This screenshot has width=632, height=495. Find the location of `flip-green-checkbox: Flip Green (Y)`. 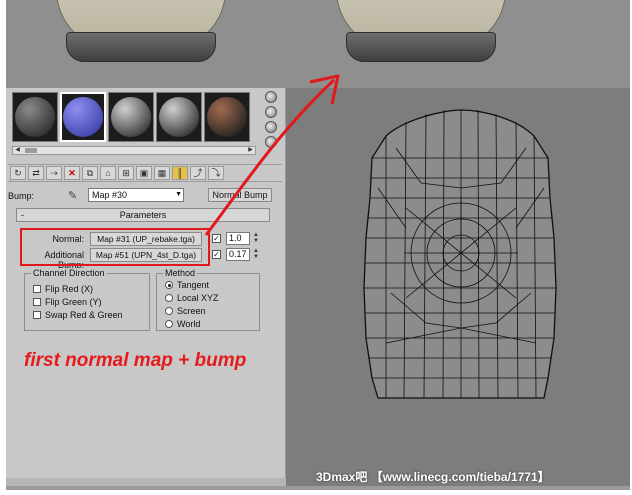

flip-green-checkbox: Flip Green (Y) is located at coordinates (67, 302).